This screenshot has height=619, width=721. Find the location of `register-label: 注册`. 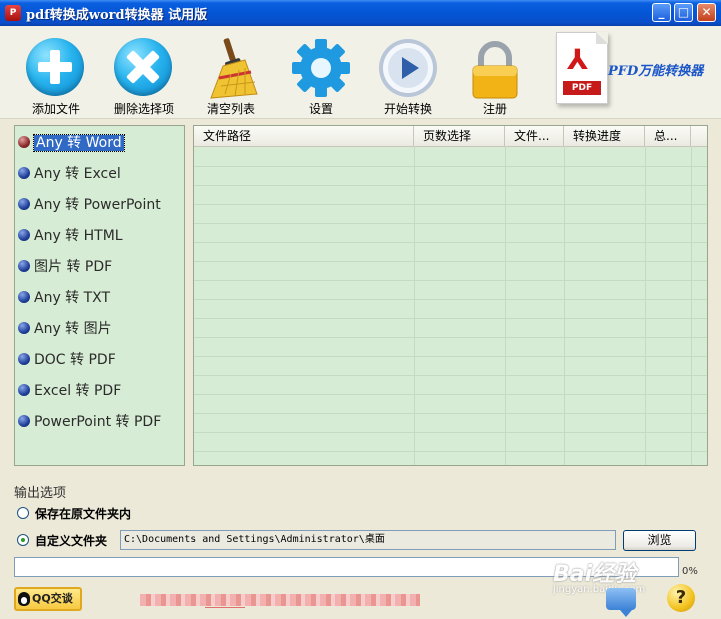

register-label: 注册 is located at coordinates (494, 109).